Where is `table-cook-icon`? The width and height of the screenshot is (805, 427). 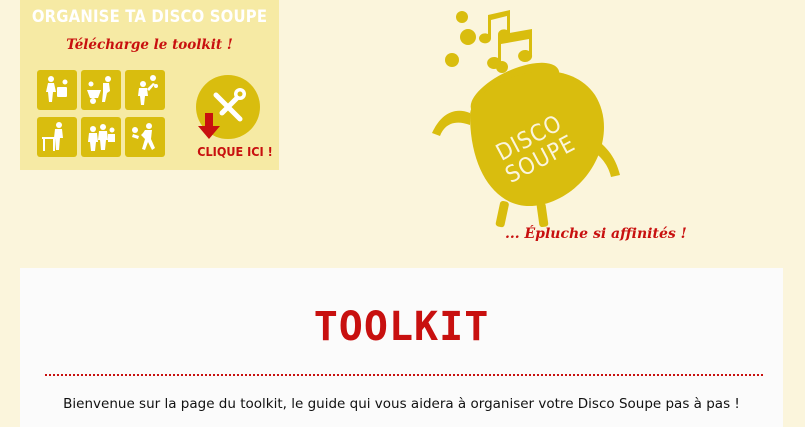 table-cook-icon is located at coordinates (57, 137).